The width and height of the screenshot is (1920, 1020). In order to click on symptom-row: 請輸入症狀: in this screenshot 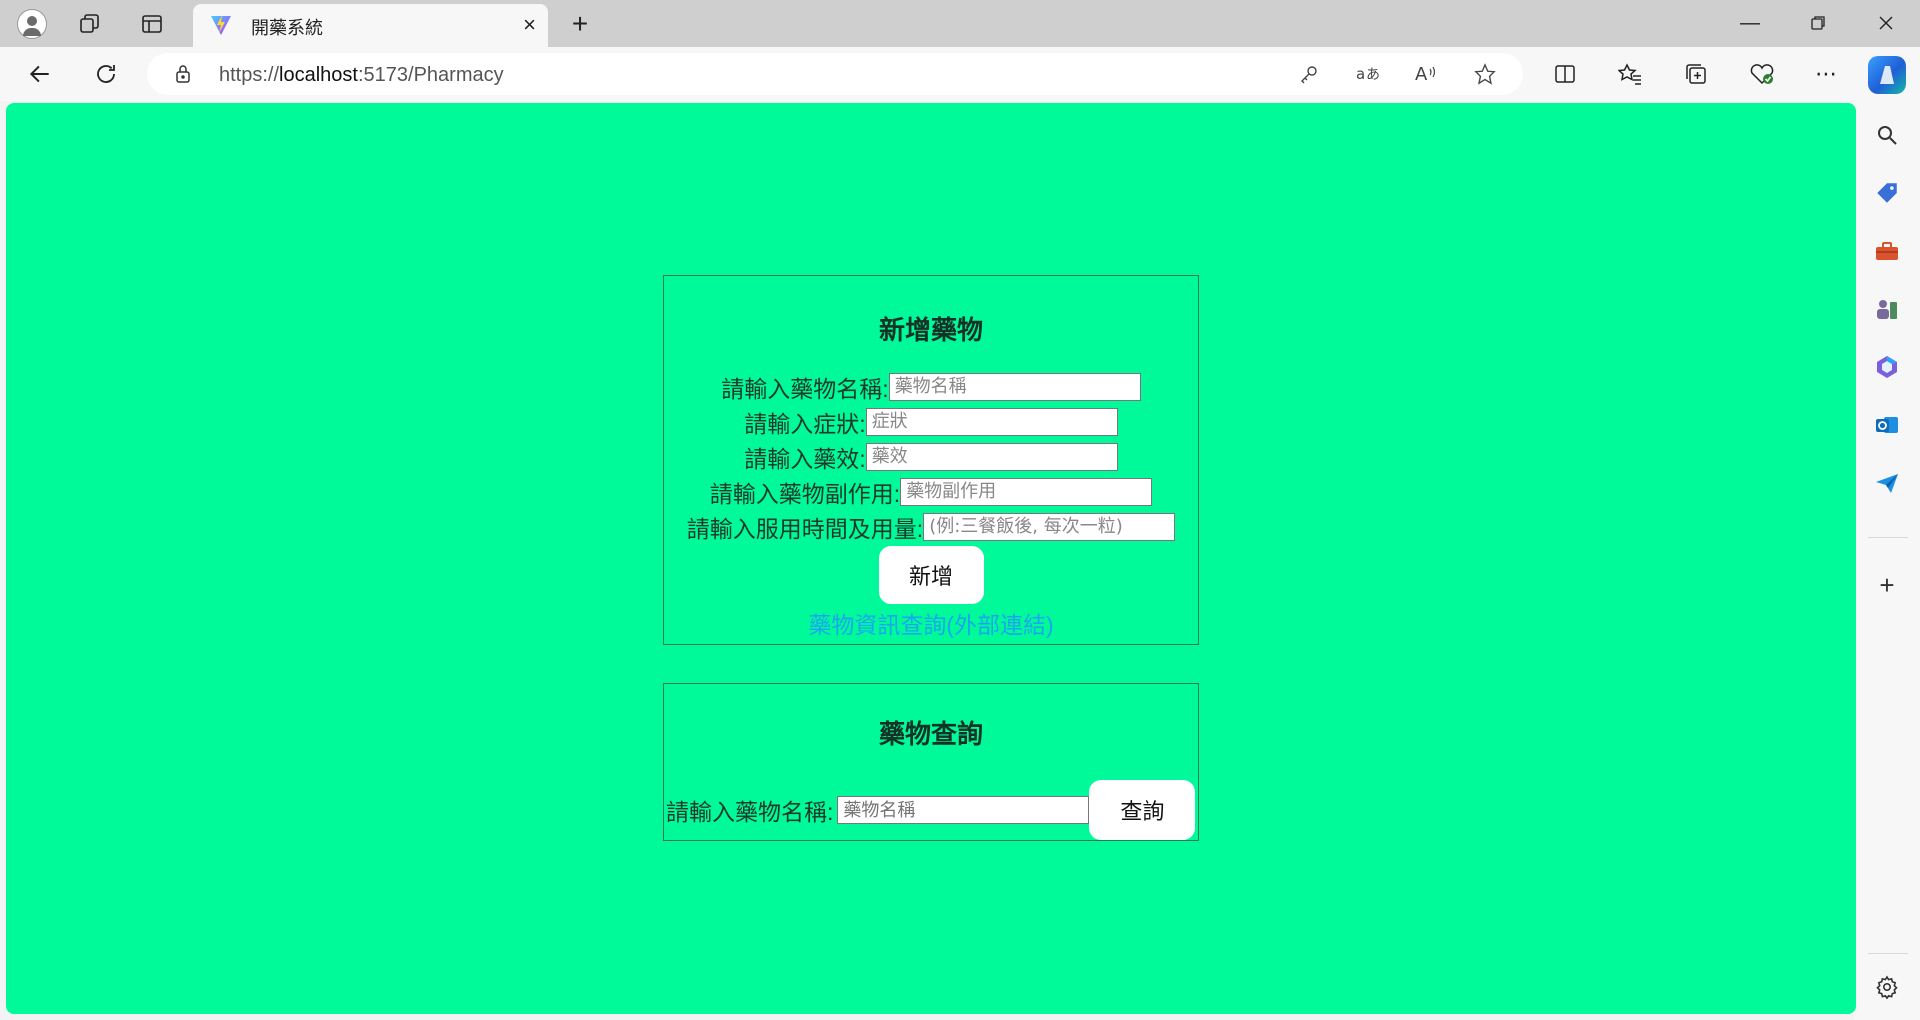, I will do `click(931, 421)`.